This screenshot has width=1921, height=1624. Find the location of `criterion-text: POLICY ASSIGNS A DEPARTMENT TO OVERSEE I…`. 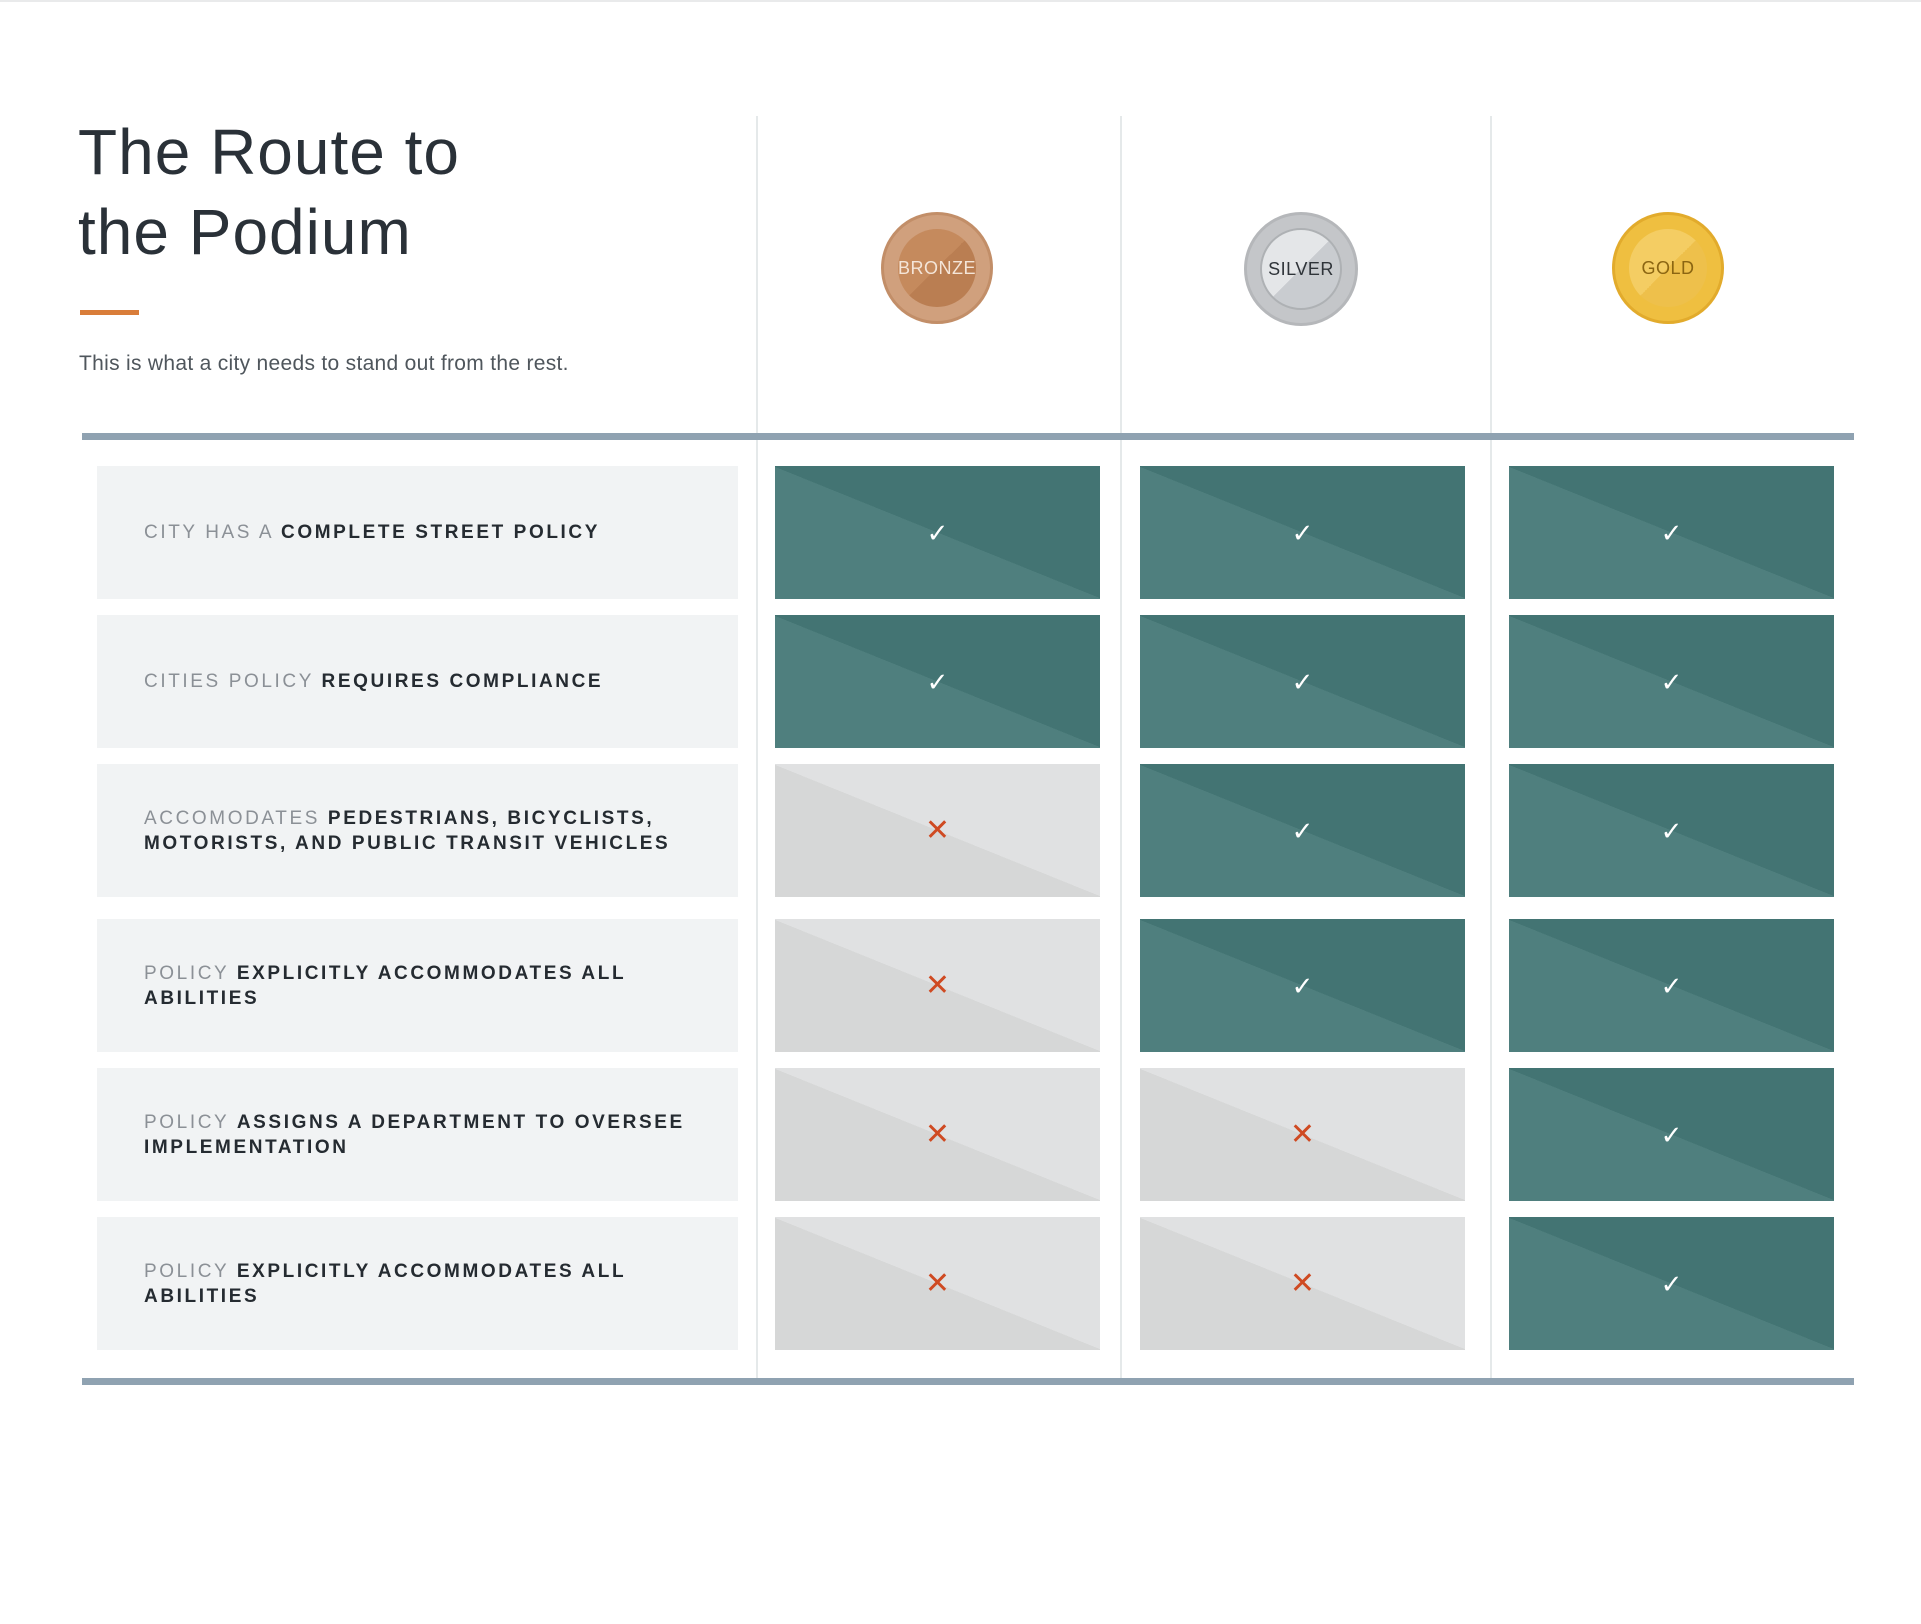

criterion-text: POLICY ASSIGNS A DEPARTMENT TO OVERSEE I… is located at coordinates (424, 1135).